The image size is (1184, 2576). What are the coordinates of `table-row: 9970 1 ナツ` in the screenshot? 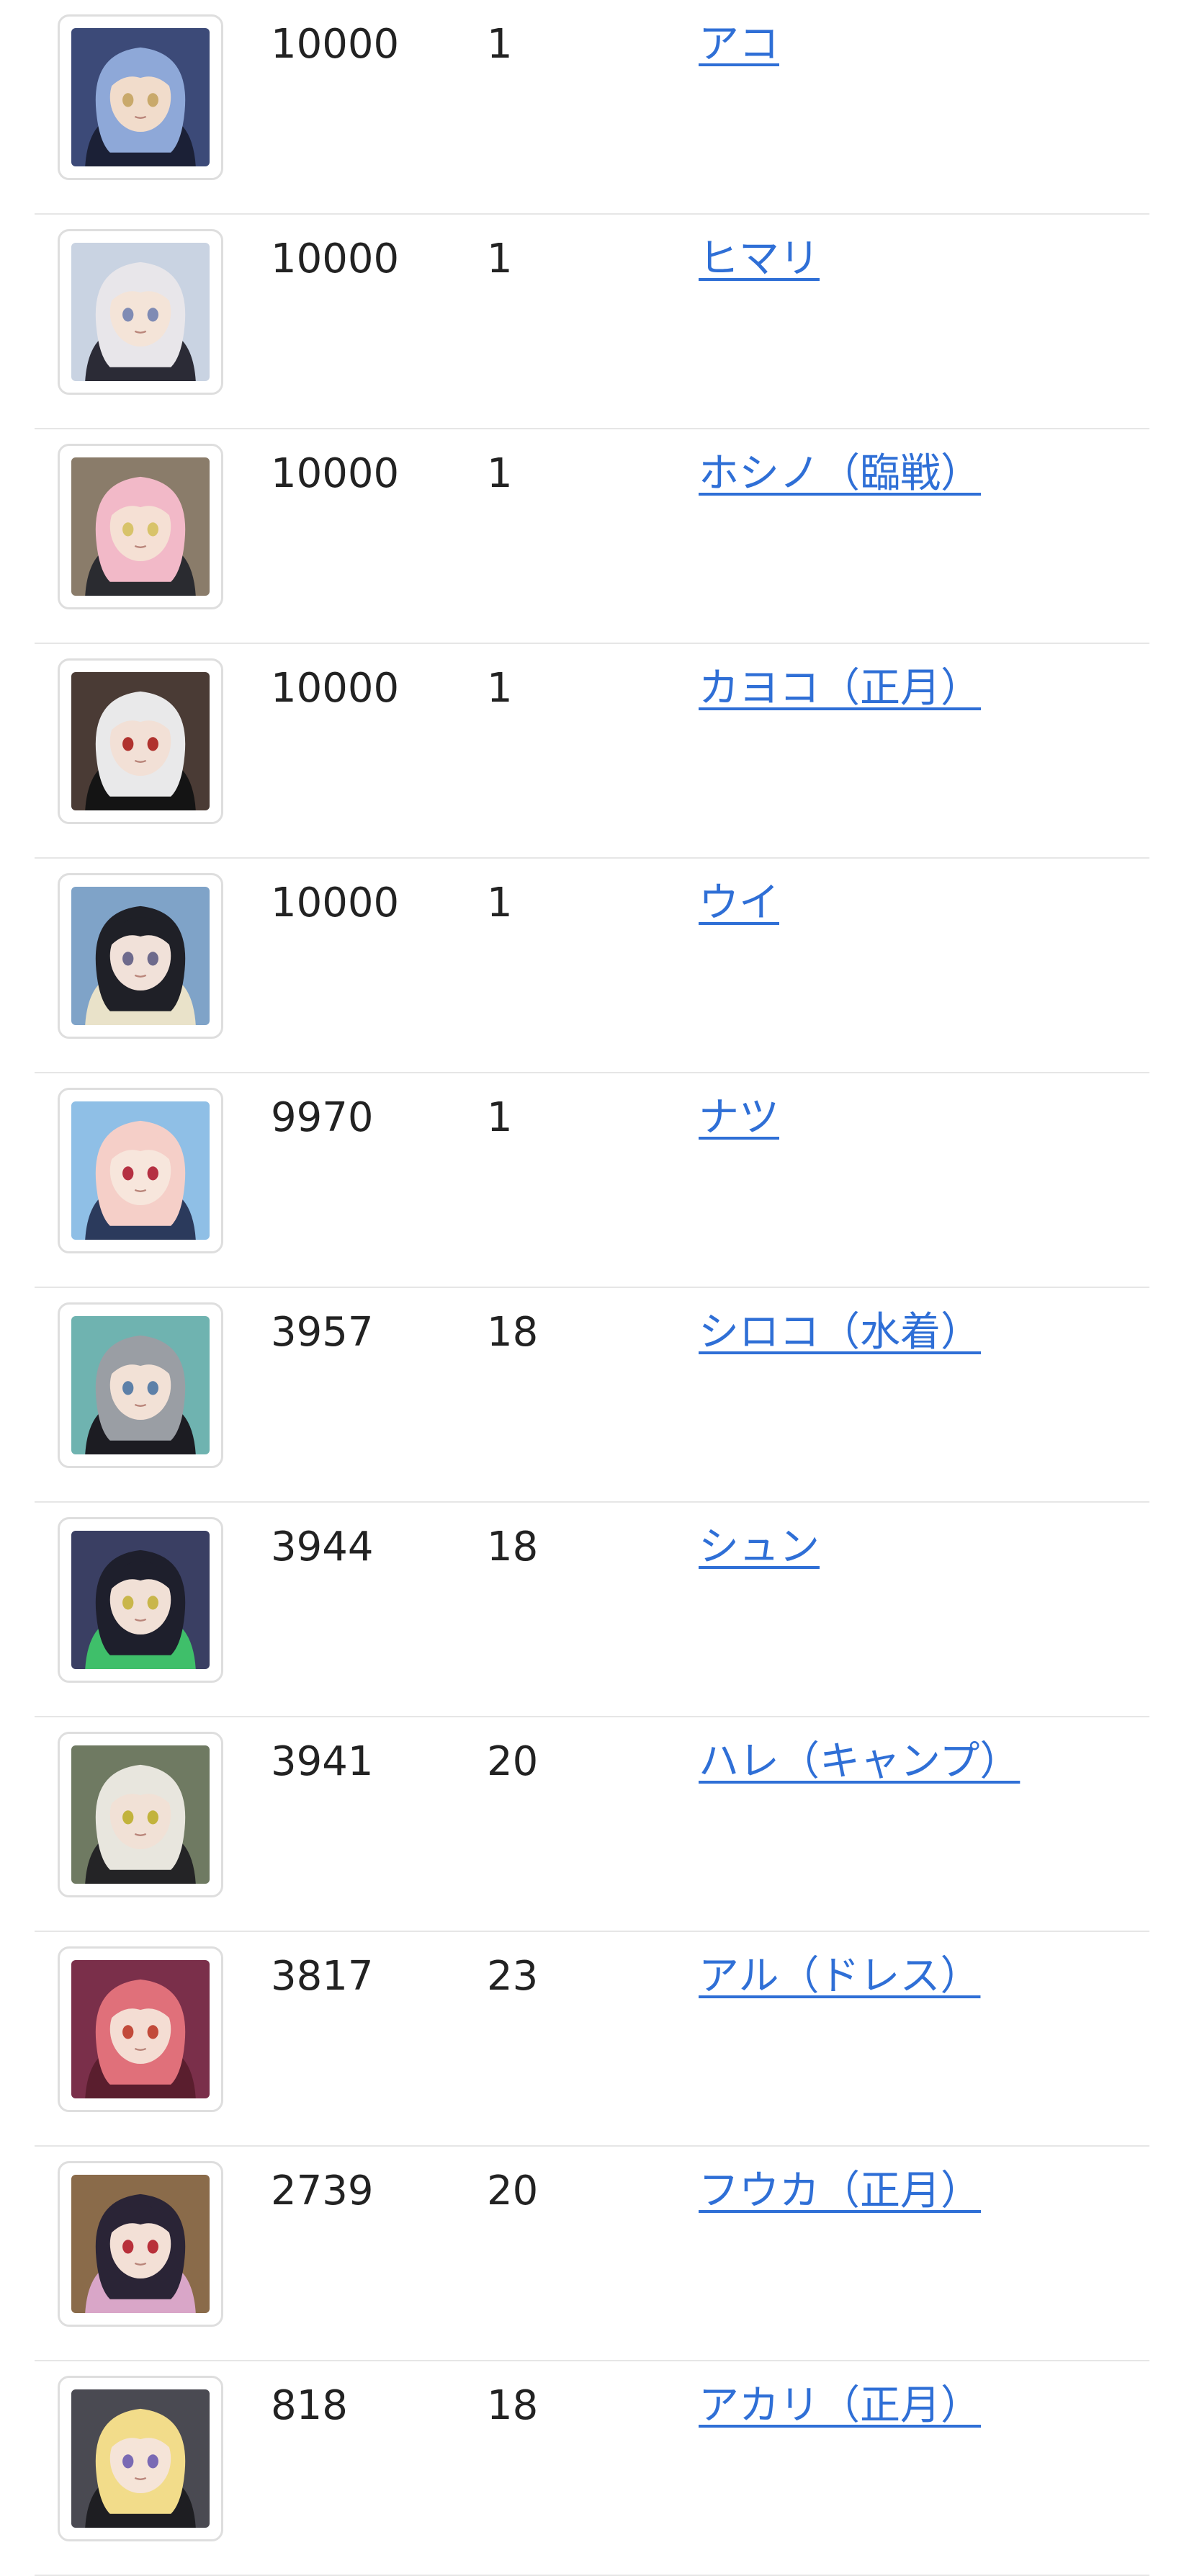 It's located at (592, 1180).